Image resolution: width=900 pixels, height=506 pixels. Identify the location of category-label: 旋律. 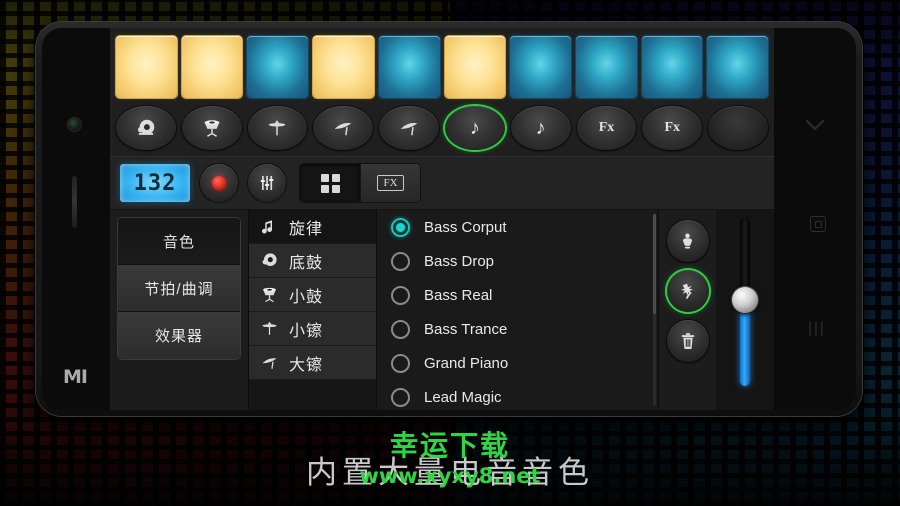
(306, 229).